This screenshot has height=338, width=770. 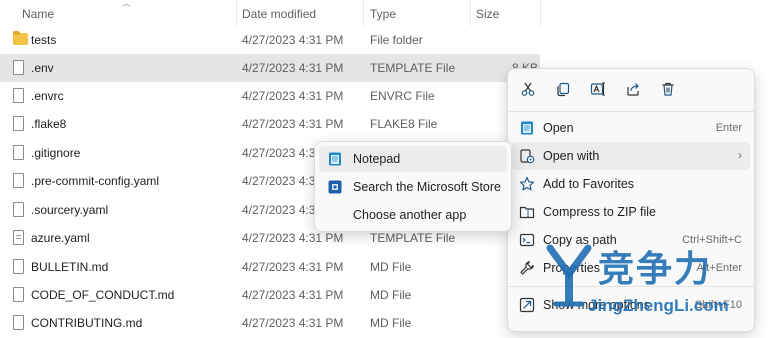 What do you see at coordinates (631, 156) in the screenshot?
I see `menu-item-open-with: Open with ›` at bounding box center [631, 156].